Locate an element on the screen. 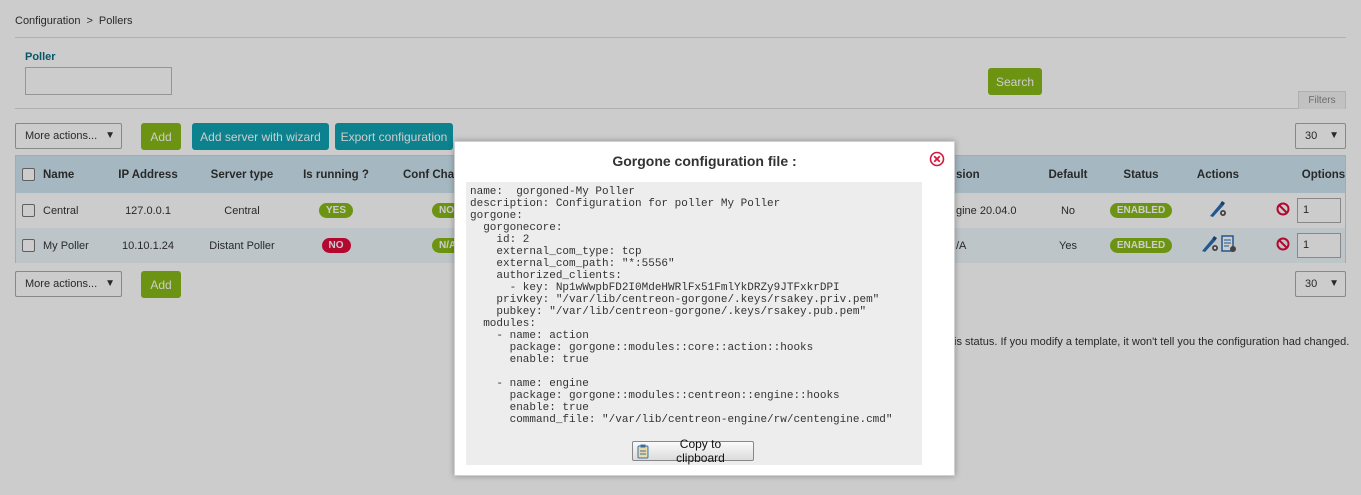  code-line: name: gorgoned-My Poller is located at coordinates (553, 192).